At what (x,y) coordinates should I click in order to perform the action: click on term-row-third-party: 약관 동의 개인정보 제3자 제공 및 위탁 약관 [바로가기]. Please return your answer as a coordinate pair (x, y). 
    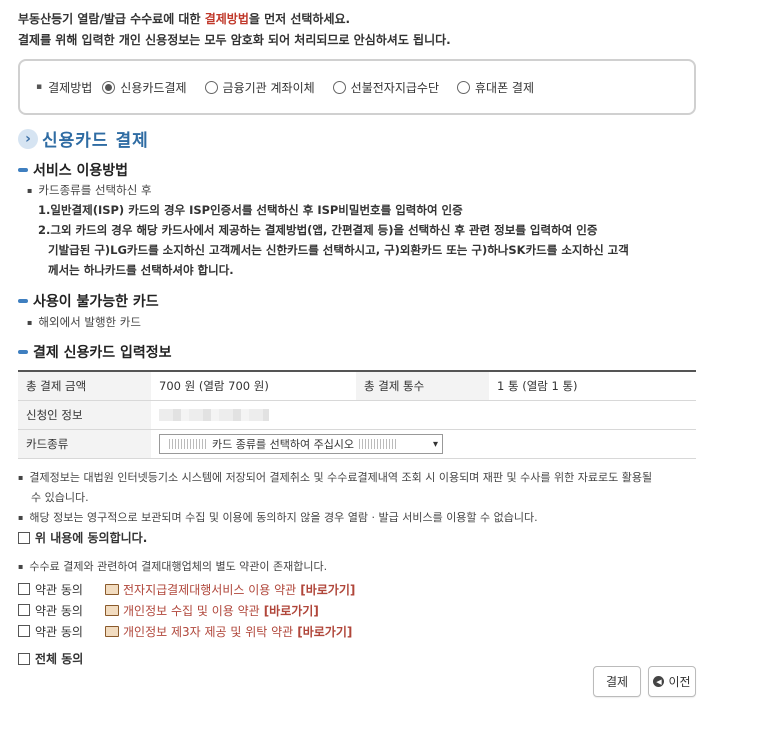
    Looking at the image, I should click on (185, 631).